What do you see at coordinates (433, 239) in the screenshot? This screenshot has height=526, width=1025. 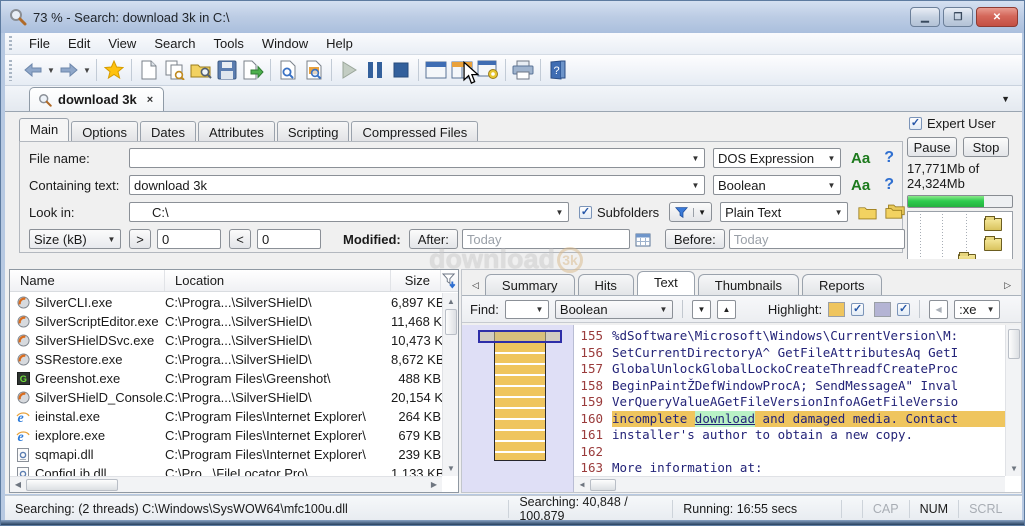 I see `after-button: After:` at bounding box center [433, 239].